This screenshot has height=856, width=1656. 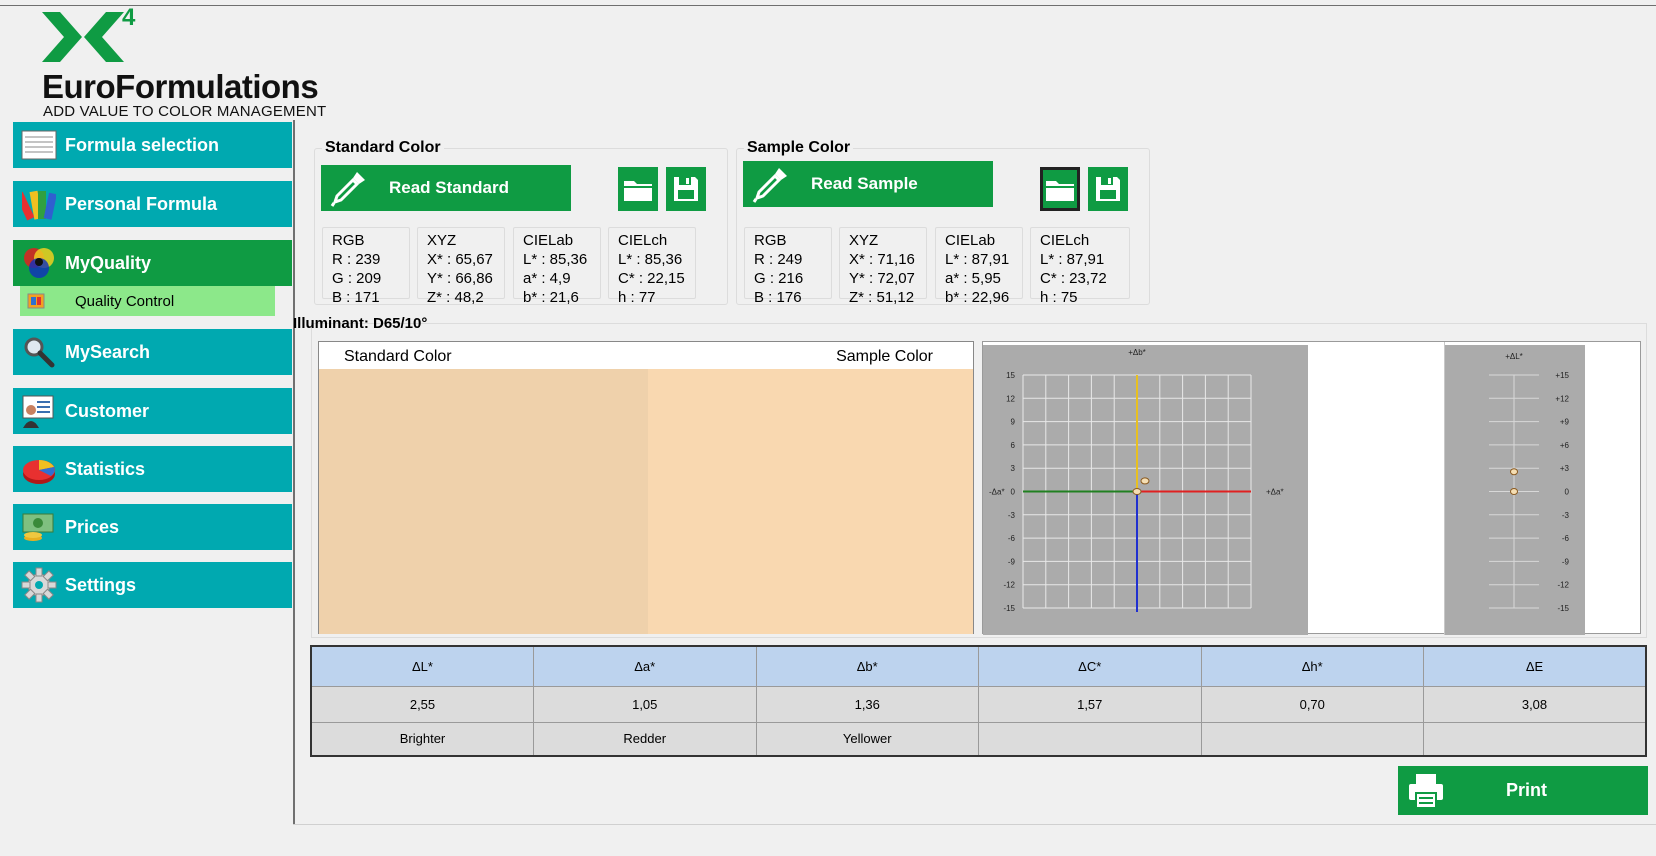 I want to click on standard-xyz-z: Z* : 48,2, so click(x=455, y=297).